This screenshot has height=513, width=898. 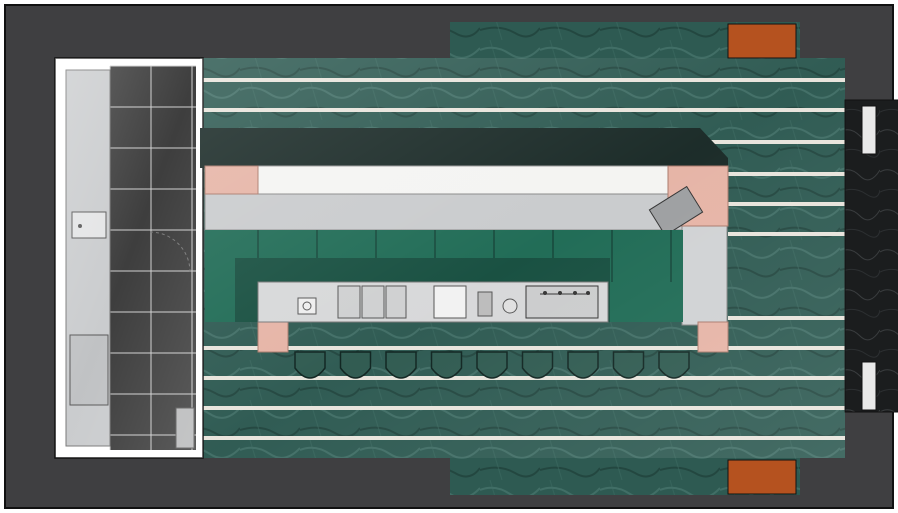 What do you see at coordinates (762, 41) in the screenshot?
I see `wood-panel-top` at bounding box center [762, 41].